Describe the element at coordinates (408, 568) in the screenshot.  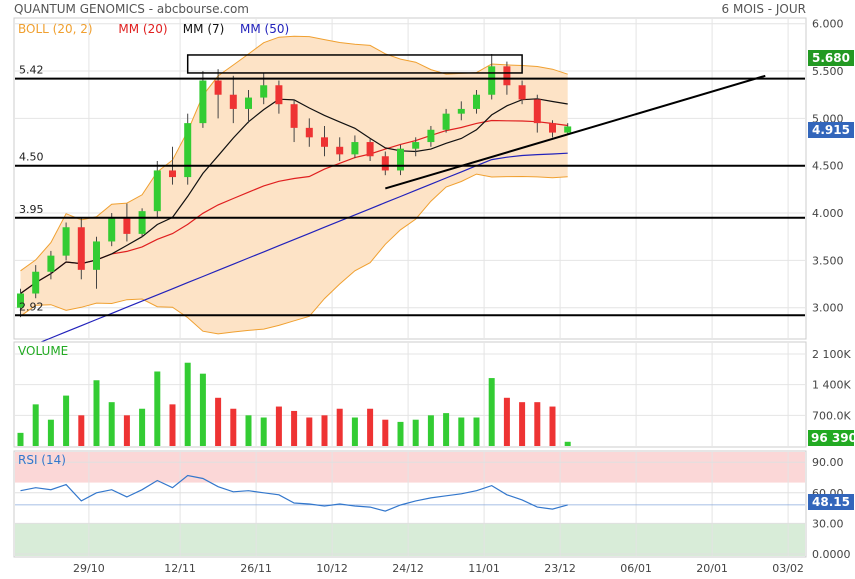
I see `date-tick-label: 24/12` at that location.